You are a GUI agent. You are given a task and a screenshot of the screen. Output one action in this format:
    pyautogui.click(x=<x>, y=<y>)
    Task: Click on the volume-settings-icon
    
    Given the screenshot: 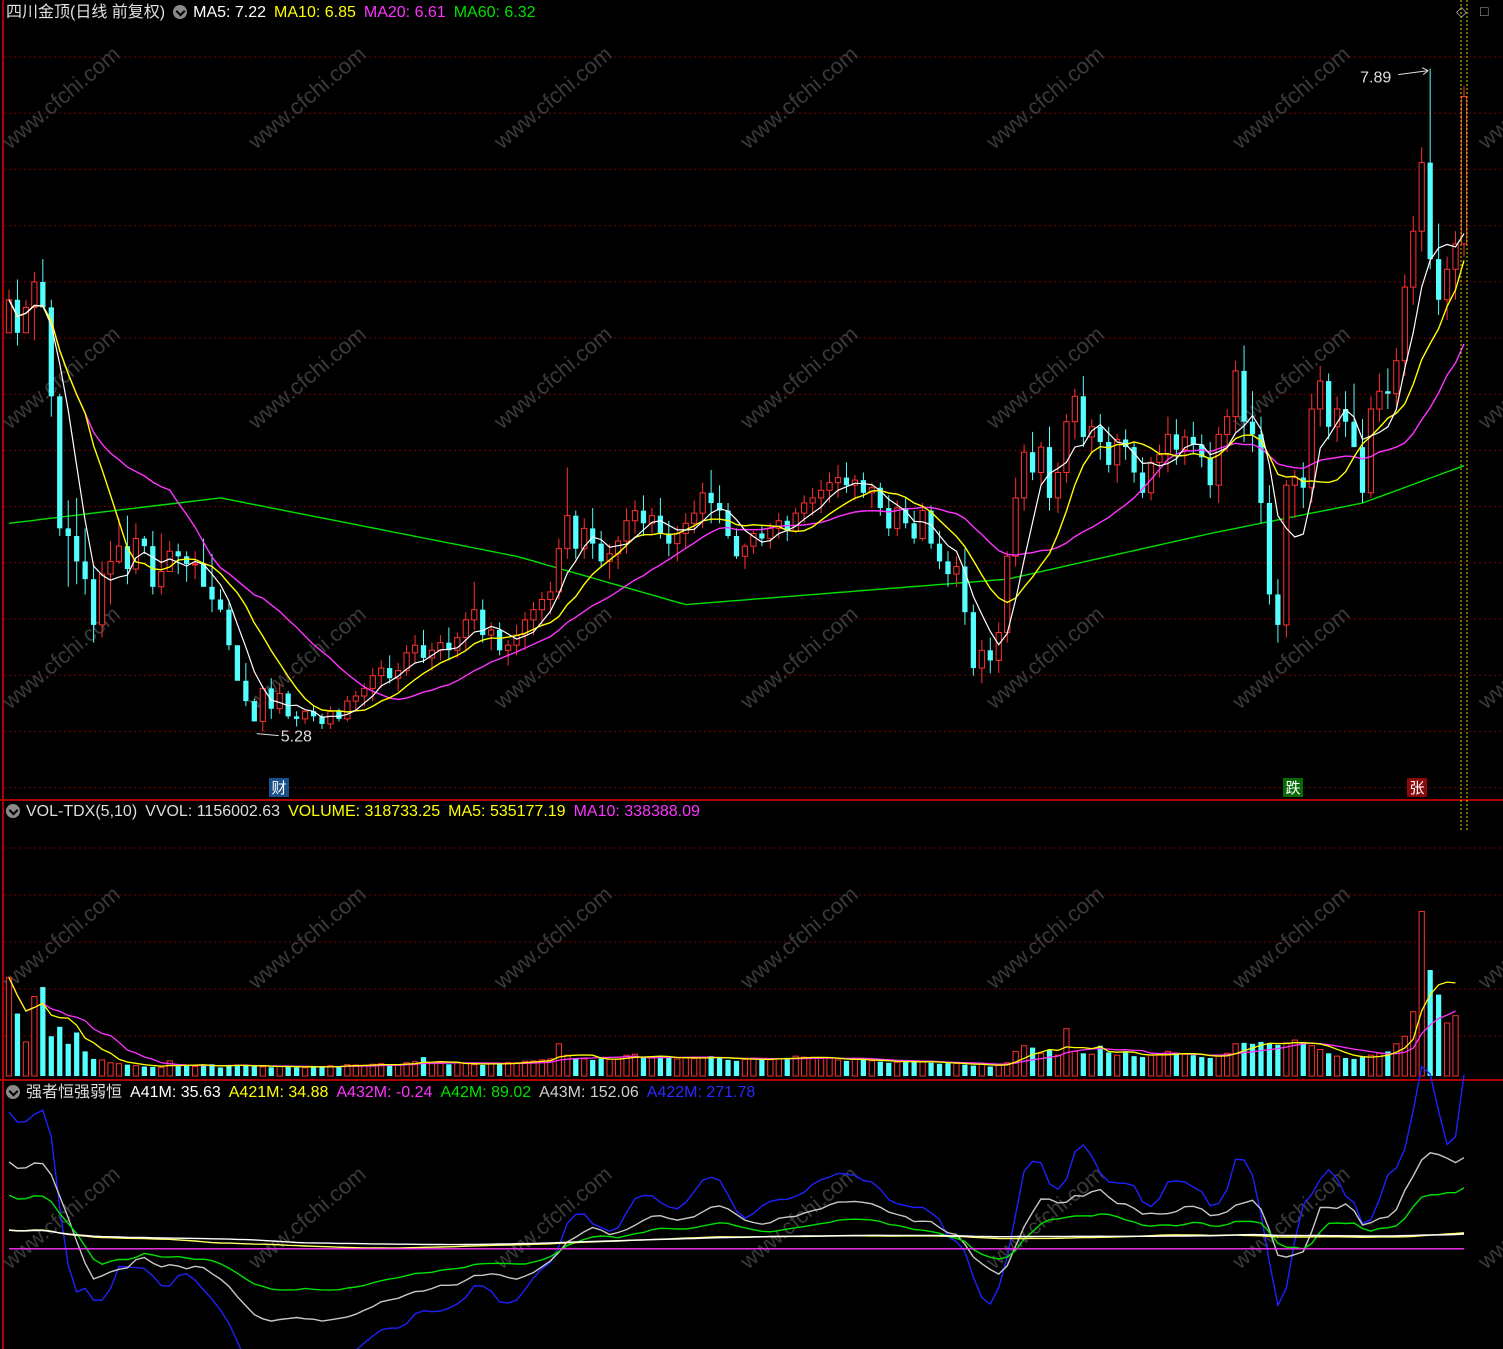 What is the action you would take?
    pyautogui.click(x=13, y=811)
    